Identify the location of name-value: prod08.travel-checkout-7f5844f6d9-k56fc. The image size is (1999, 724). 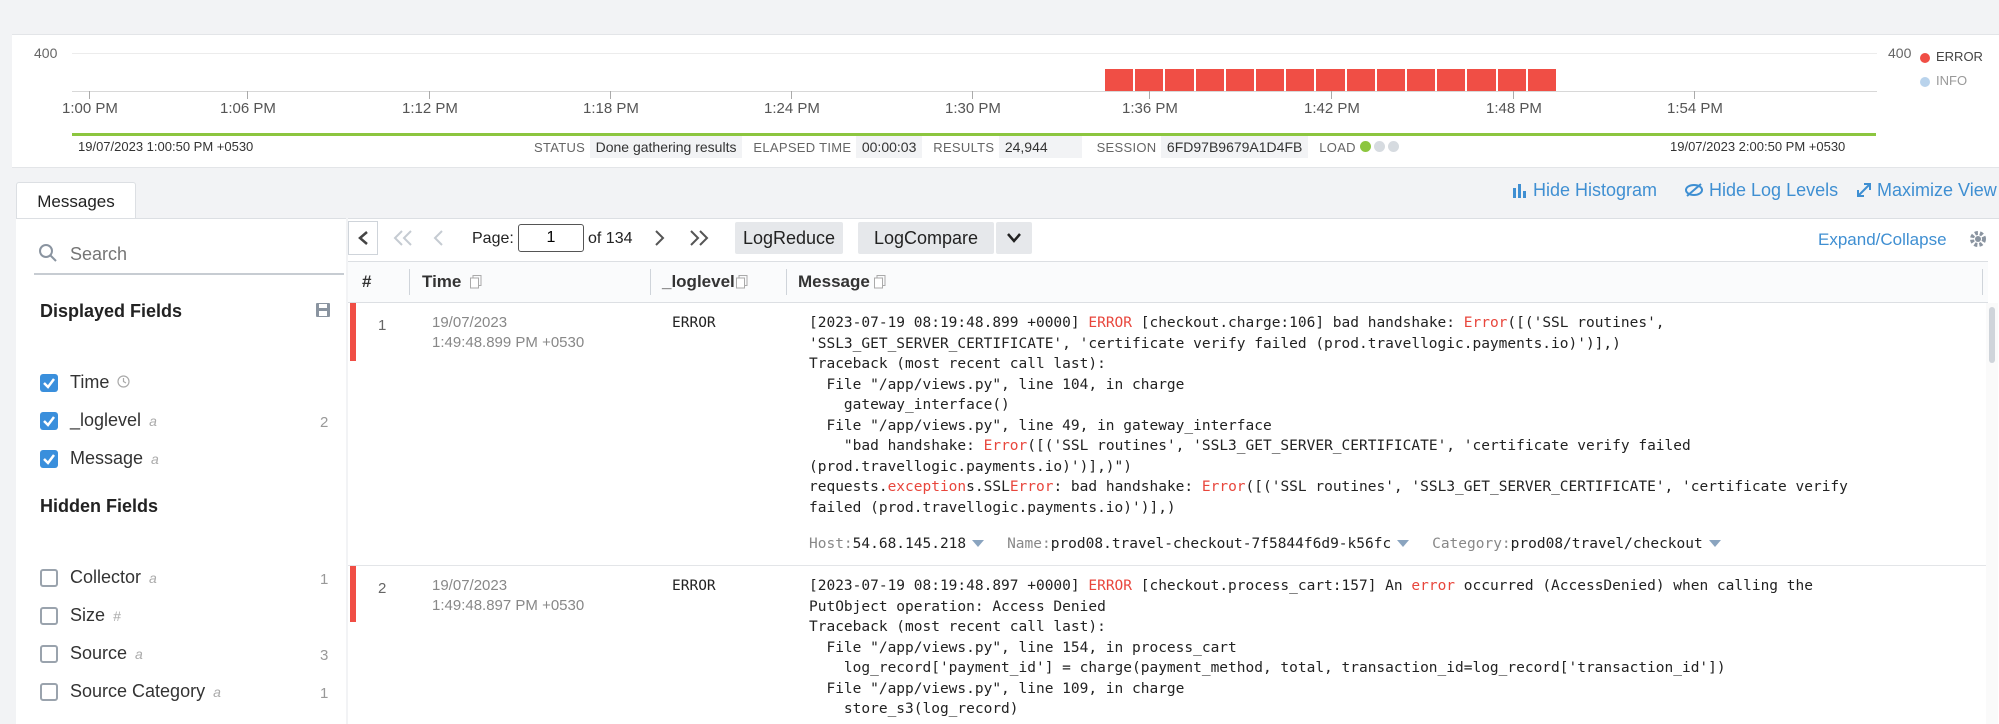
(1221, 544).